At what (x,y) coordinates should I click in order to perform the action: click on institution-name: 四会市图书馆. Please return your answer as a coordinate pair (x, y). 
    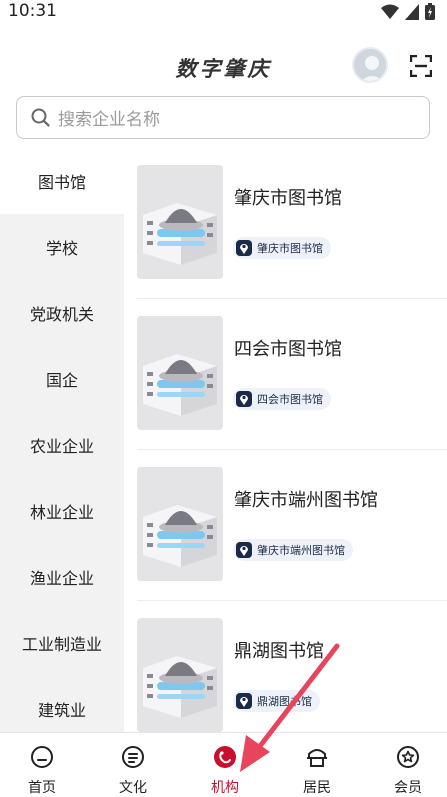
    Looking at the image, I should click on (288, 349).